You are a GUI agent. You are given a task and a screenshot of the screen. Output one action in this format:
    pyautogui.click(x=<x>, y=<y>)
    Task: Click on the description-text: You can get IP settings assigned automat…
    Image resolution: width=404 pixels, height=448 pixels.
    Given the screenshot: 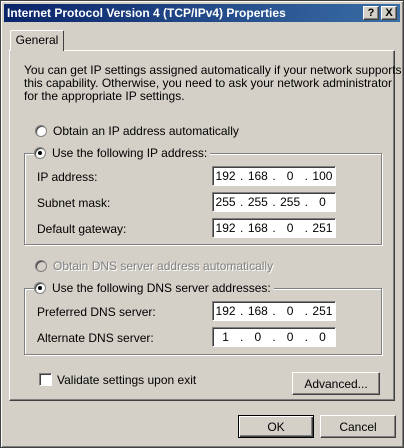 What is the action you would take?
    pyautogui.click(x=213, y=83)
    